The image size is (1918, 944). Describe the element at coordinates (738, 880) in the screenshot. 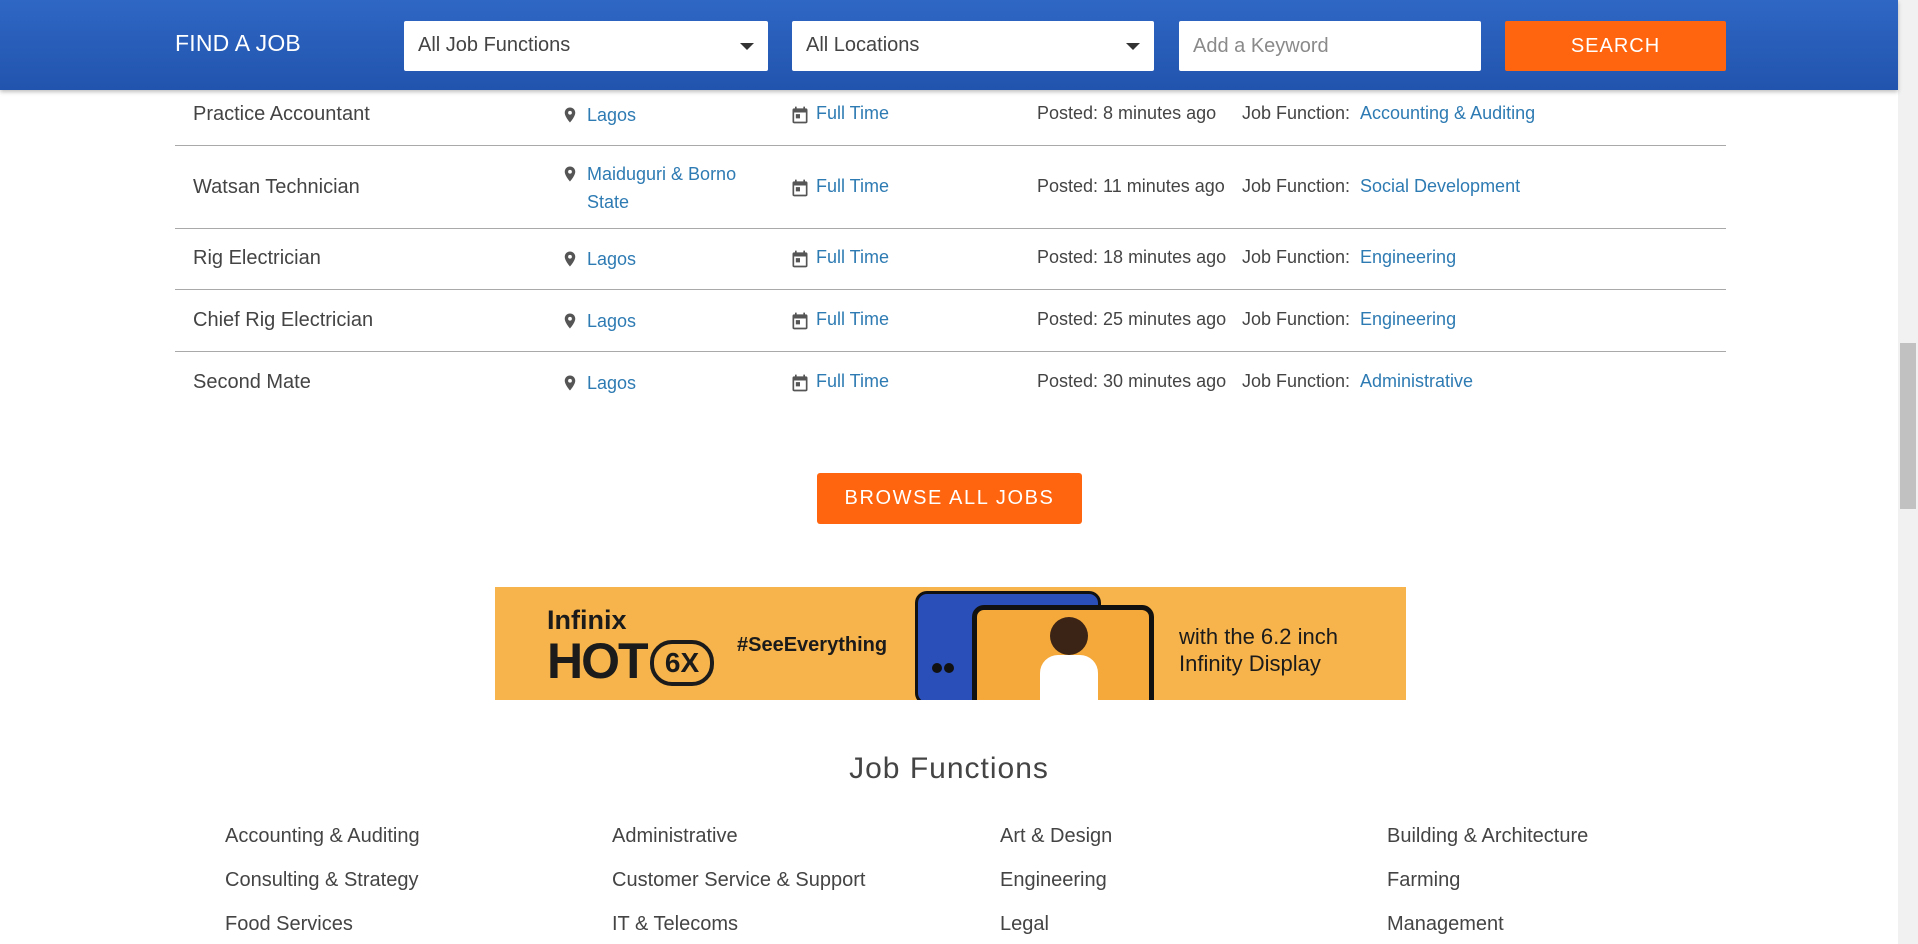

I see `job-function-link: Customer Service & Support` at that location.